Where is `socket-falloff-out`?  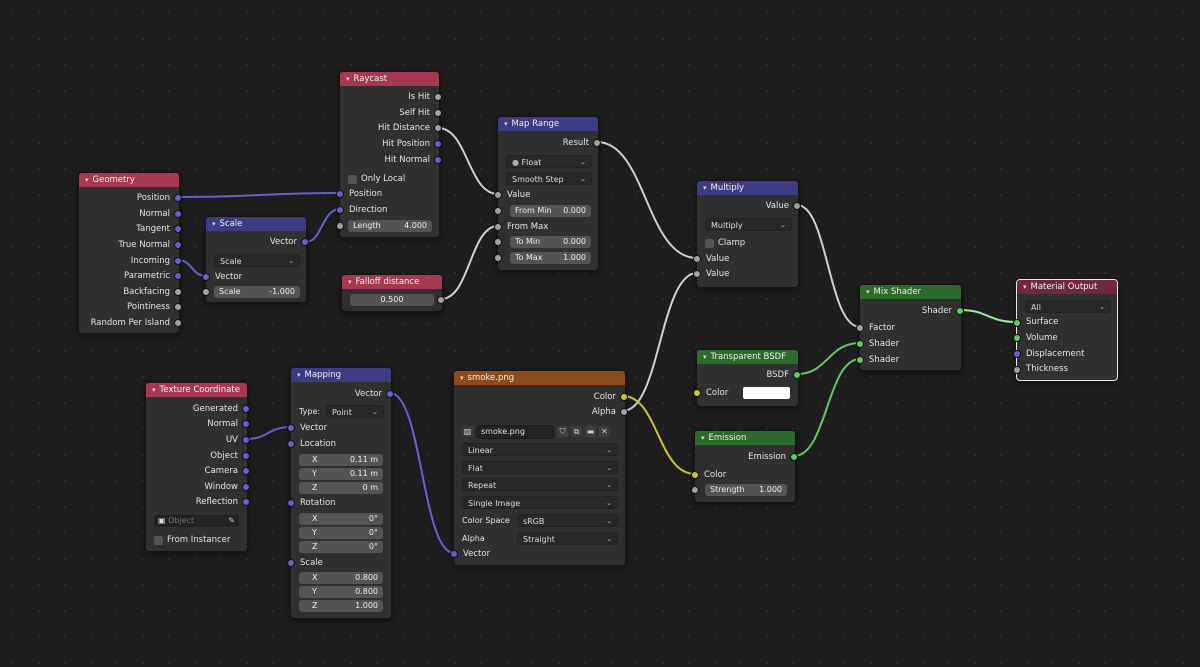 socket-falloff-out is located at coordinates (441, 300).